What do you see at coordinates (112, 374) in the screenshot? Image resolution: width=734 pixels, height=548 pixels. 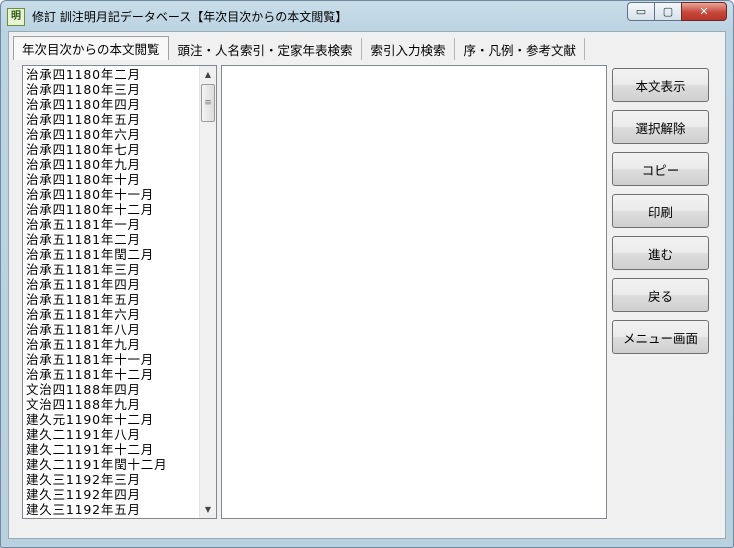 I see `list-item: 治承五1181年十二月` at bounding box center [112, 374].